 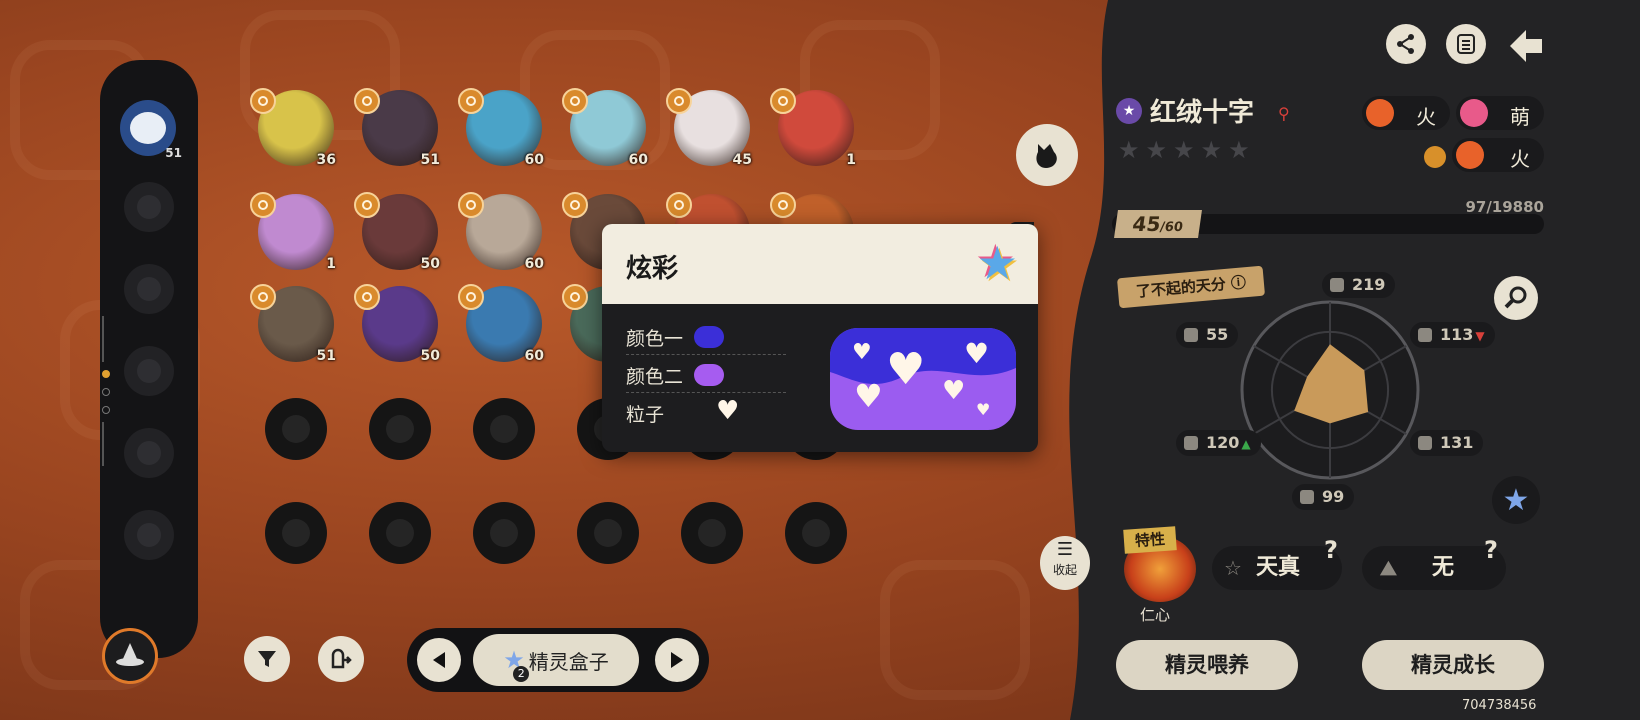 What do you see at coordinates (148, 128) in the screenshot?
I see `pet-avatar` at bounding box center [148, 128].